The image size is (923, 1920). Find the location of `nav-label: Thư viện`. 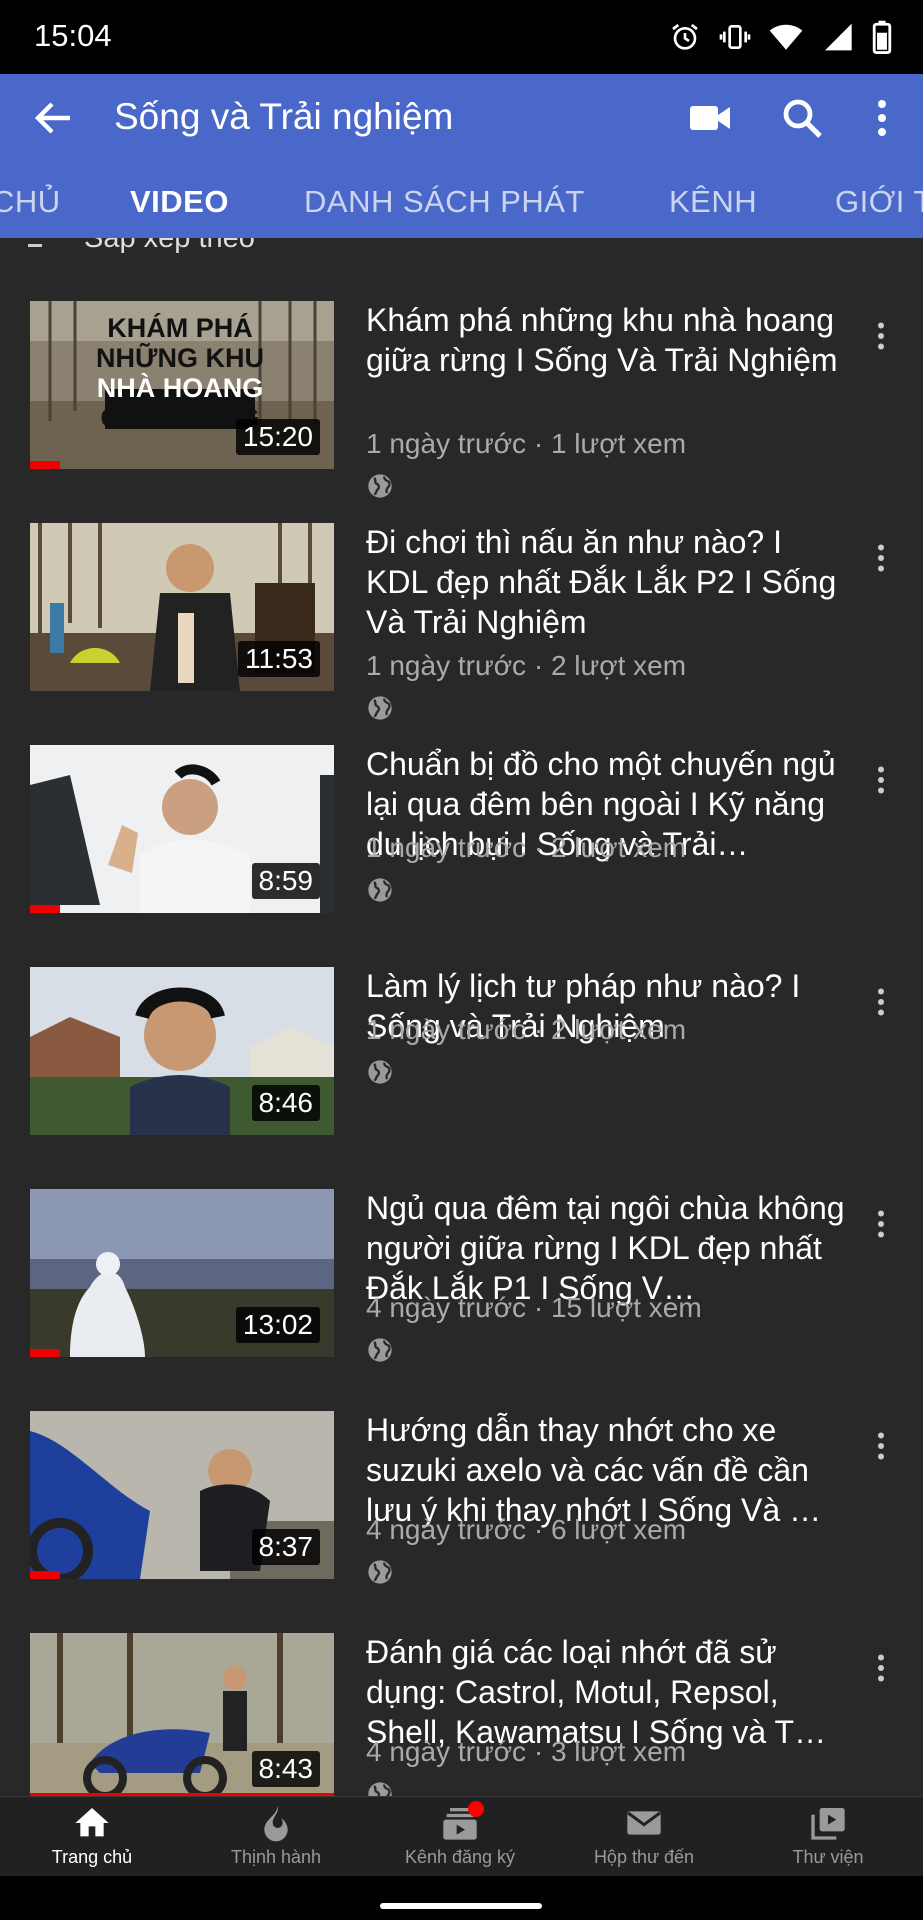

nav-label: Thư viện is located at coordinates (828, 1857).